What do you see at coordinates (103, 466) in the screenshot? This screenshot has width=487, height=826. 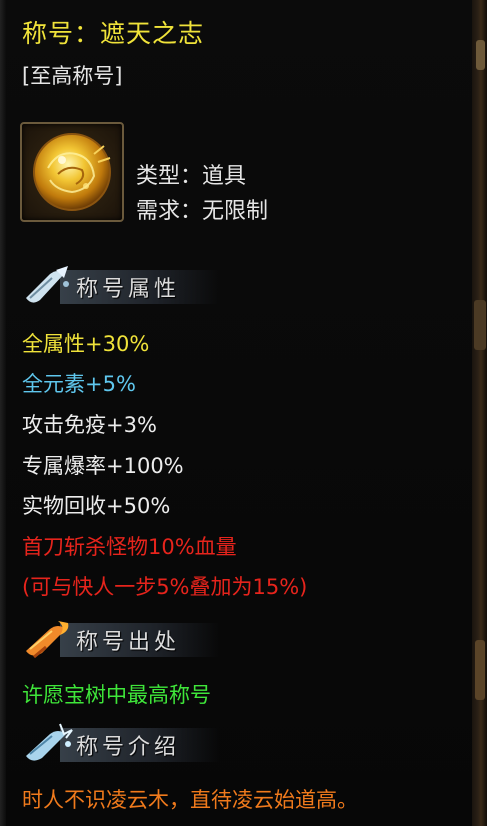 I see `attribute-line: 专属爆率+100%` at bounding box center [103, 466].